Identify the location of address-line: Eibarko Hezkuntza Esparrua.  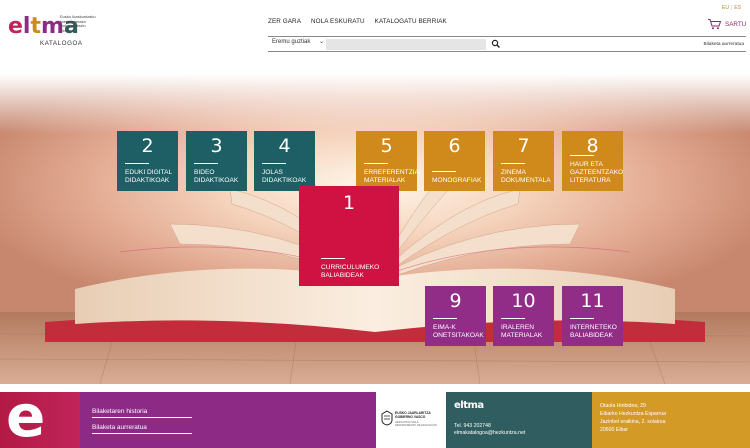
(633, 414).